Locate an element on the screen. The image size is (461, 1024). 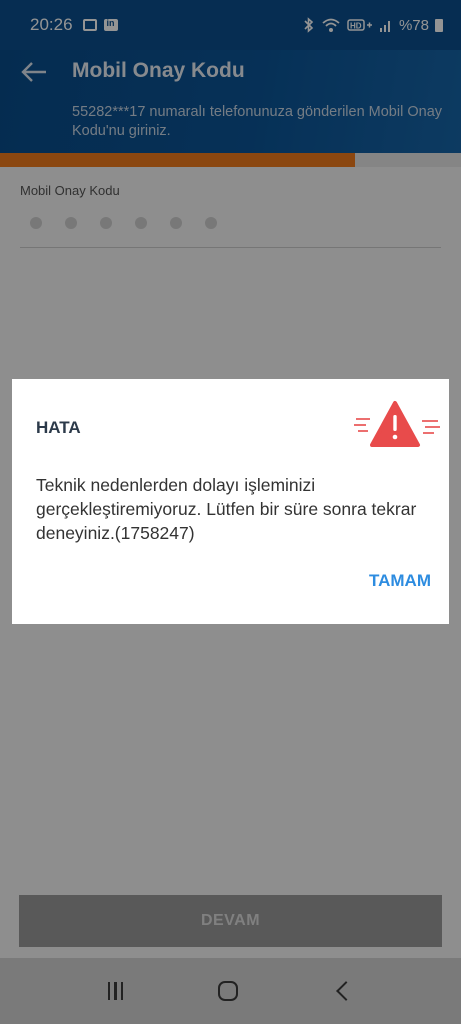
dialog-title: HATA is located at coordinates (58, 427).